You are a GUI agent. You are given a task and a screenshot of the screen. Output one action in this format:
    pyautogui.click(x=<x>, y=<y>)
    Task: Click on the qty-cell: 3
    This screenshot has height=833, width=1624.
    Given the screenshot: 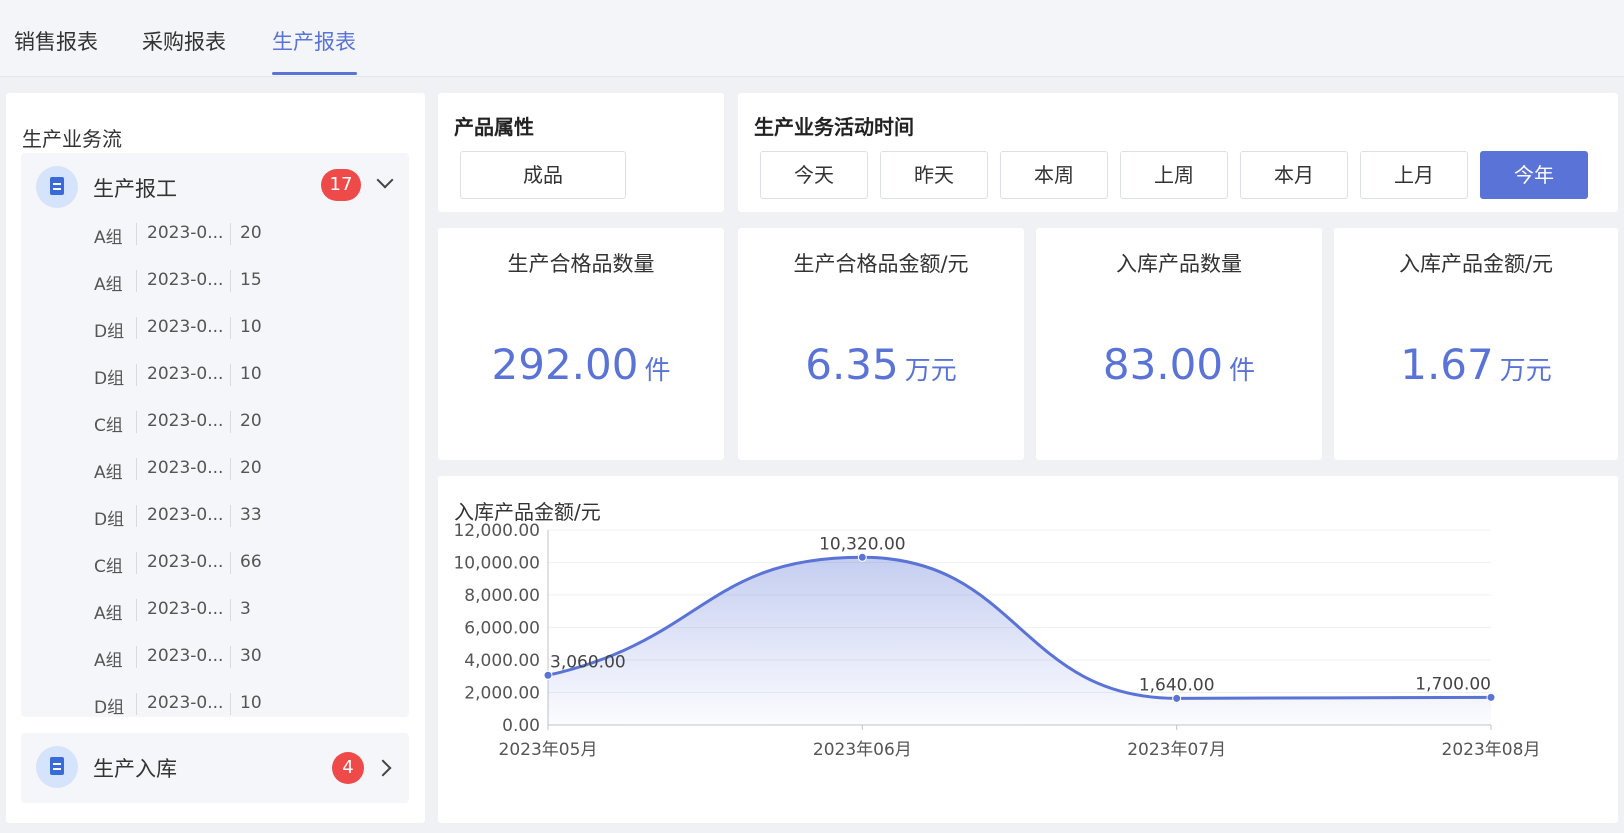 What is the action you would take?
    pyautogui.click(x=245, y=609)
    